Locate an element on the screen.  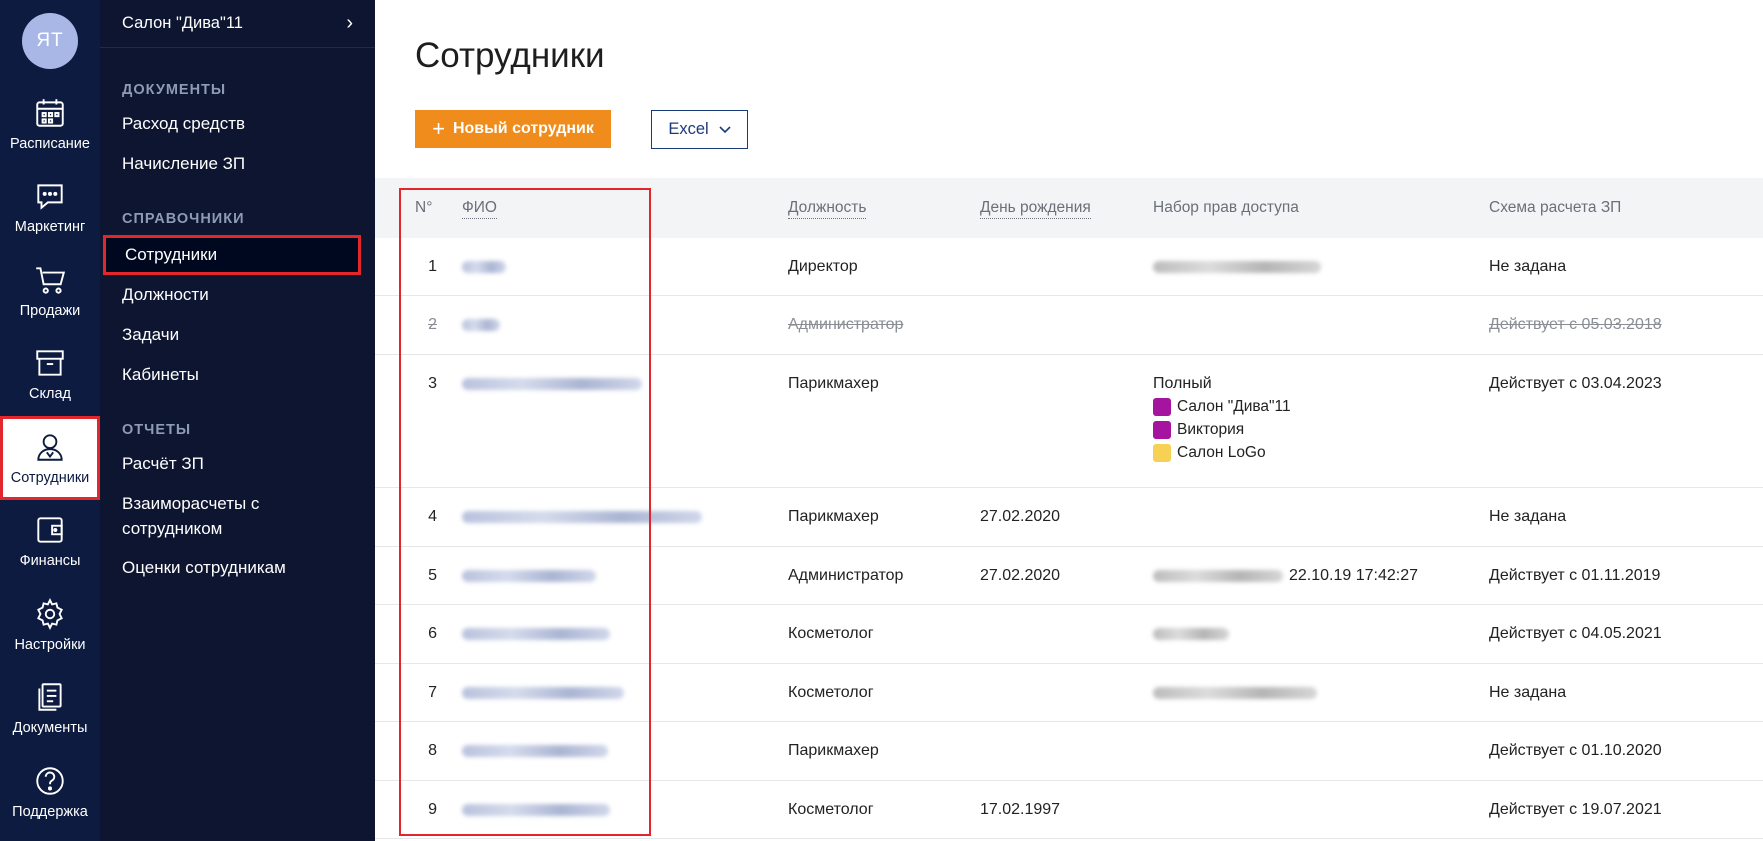
chevron-right-icon: › is located at coordinates (349, 23).